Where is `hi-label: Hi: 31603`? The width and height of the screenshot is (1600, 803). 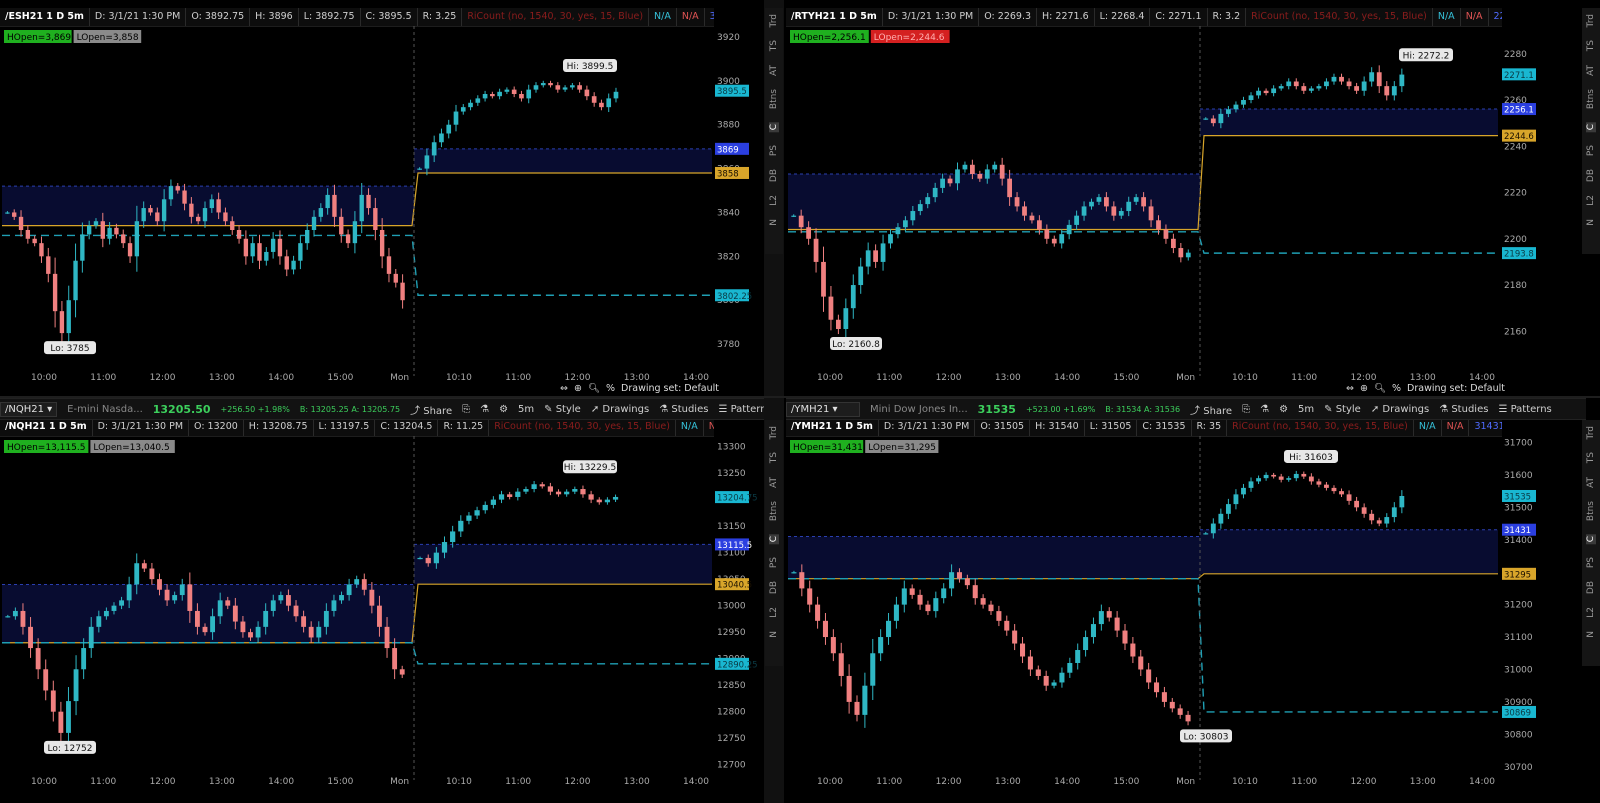 hi-label: Hi: 31603 is located at coordinates (1311, 456).